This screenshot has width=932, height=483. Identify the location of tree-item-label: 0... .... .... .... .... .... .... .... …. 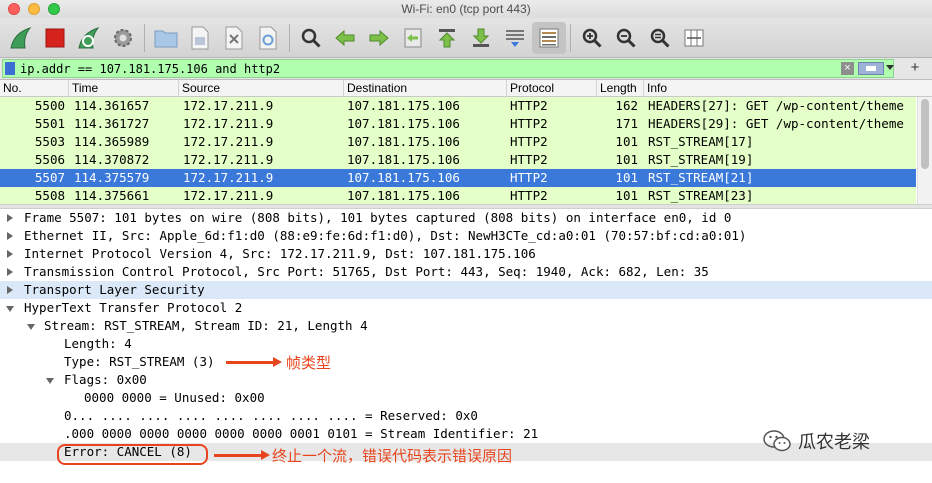
(271, 415).